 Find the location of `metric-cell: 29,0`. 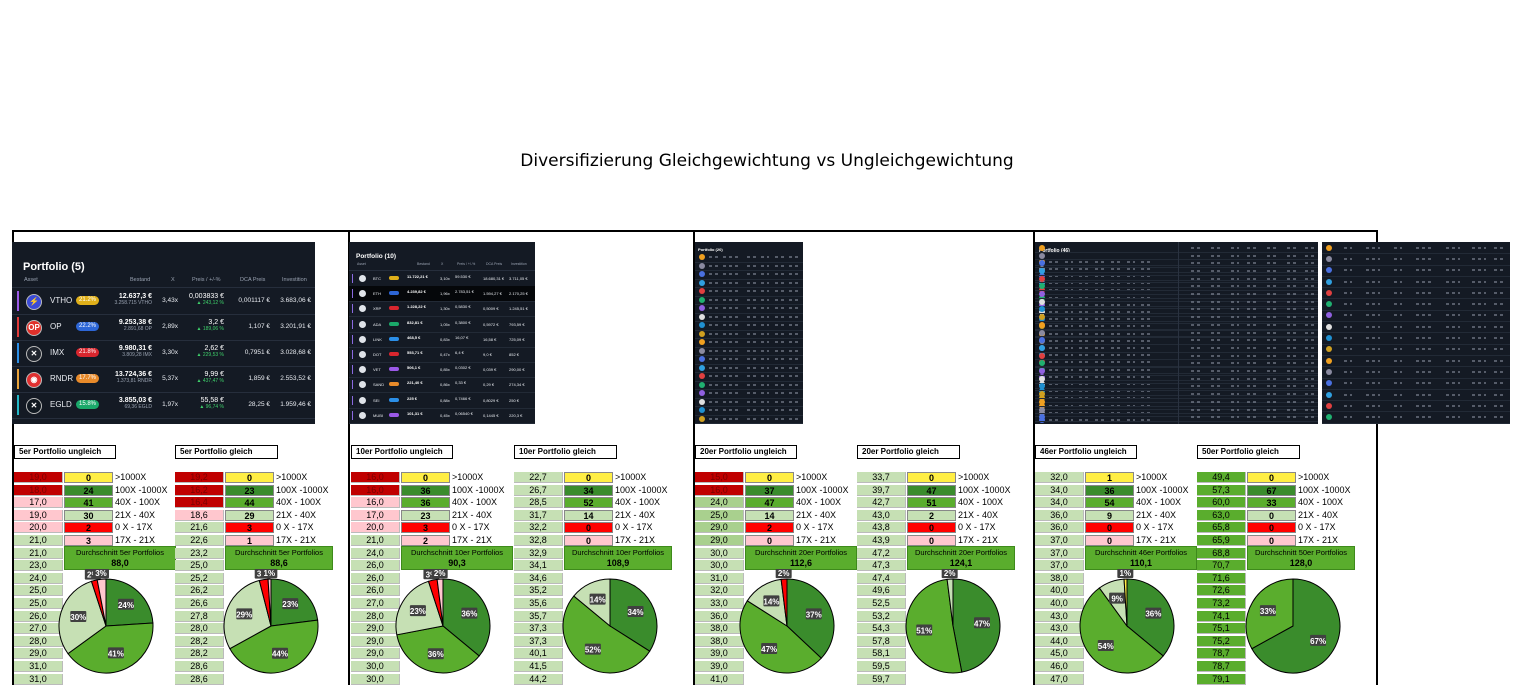

metric-cell: 29,0 is located at coordinates (719, 528).